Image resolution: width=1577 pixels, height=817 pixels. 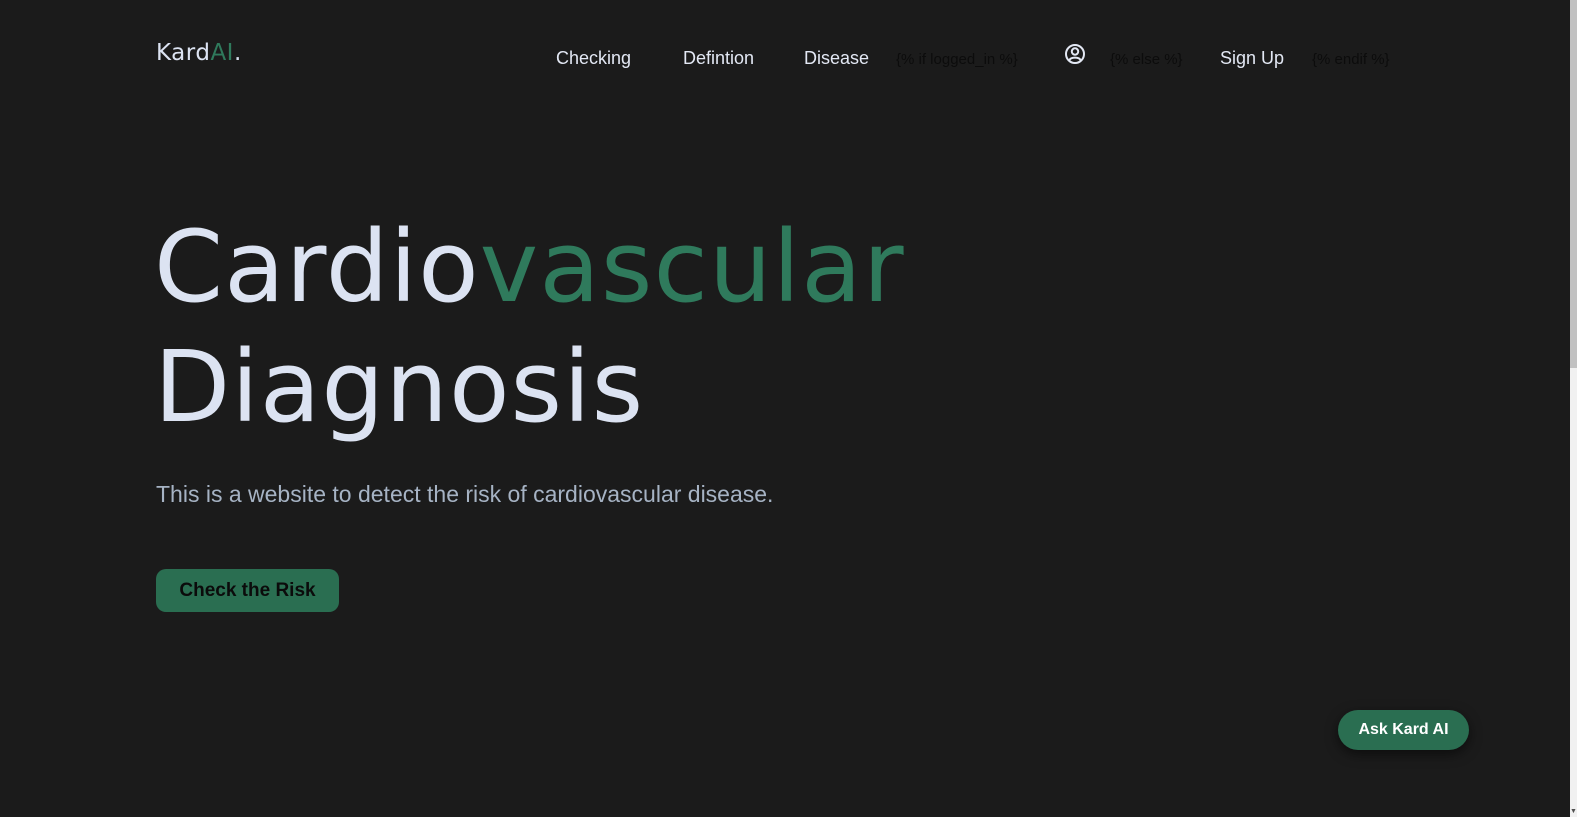 I want to click on user-circle-icon-svg, so click(x=1075, y=54).